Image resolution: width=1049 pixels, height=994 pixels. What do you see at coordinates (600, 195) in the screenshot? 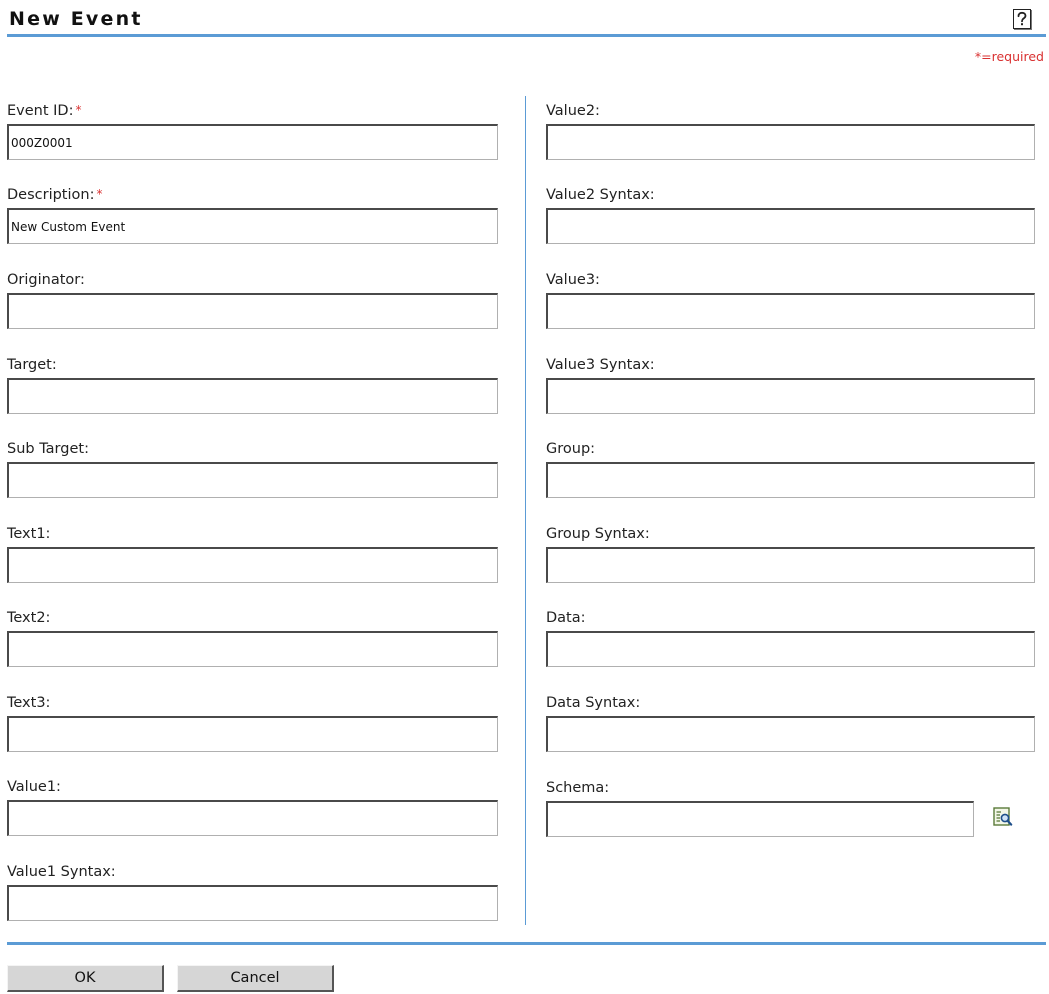
I see `value2-syntax-label: Value2 Syntax:` at bounding box center [600, 195].